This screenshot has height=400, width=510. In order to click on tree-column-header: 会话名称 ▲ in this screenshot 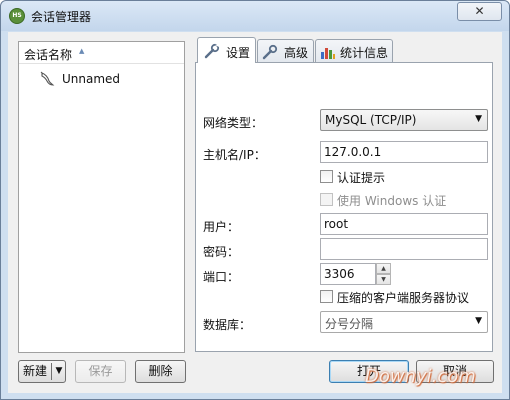, I will do `click(101, 53)`.